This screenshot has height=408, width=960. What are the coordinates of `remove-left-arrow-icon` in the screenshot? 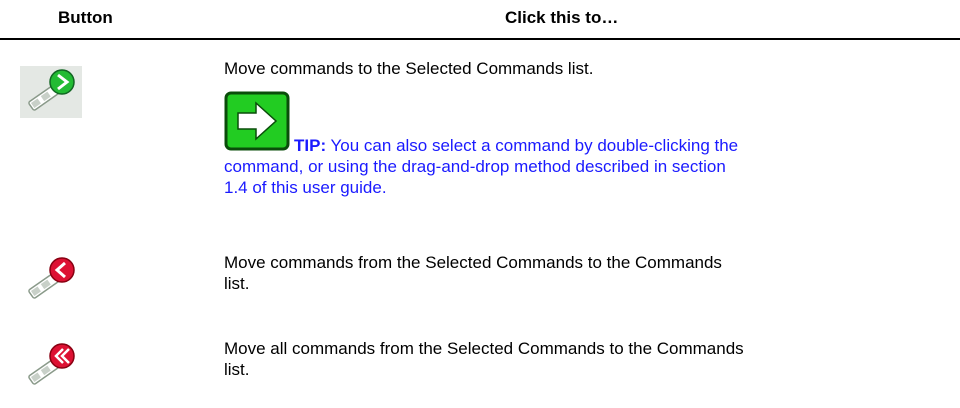 It's located at (58, 282).